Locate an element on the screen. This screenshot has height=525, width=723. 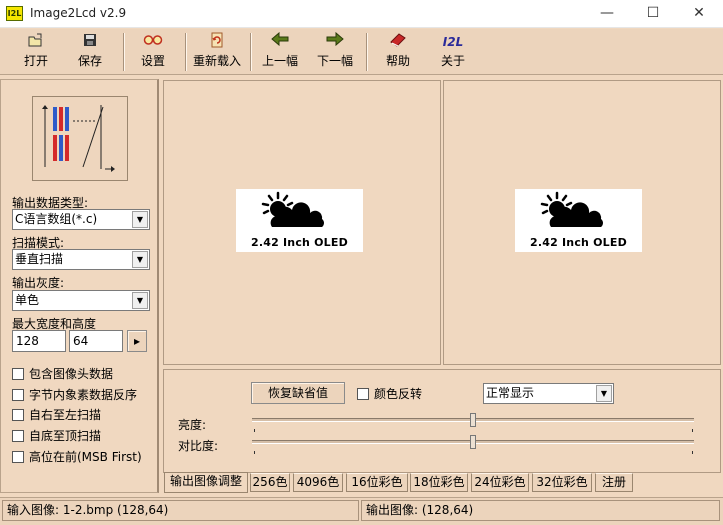
contrast-slider-thumb is located at coordinates (473, 442).